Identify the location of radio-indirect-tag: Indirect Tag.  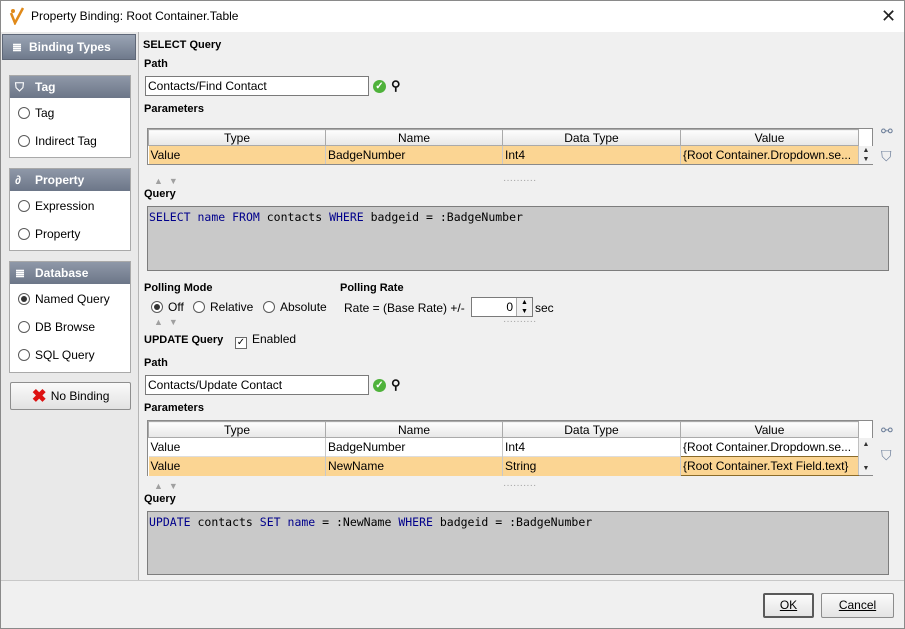
(57, 141).